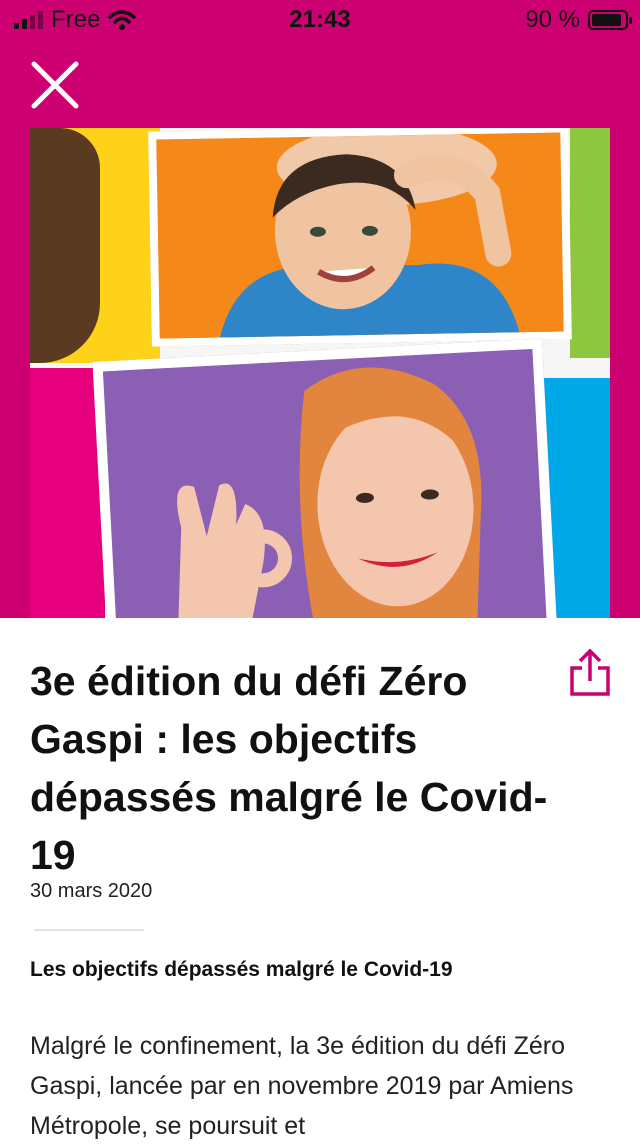 This screenshot has width=640, height=1146. What do you see at coordinates (552, 19) in the screenshot?
I see `battery-percentage: 90 %` at bounding box center [552, 19].